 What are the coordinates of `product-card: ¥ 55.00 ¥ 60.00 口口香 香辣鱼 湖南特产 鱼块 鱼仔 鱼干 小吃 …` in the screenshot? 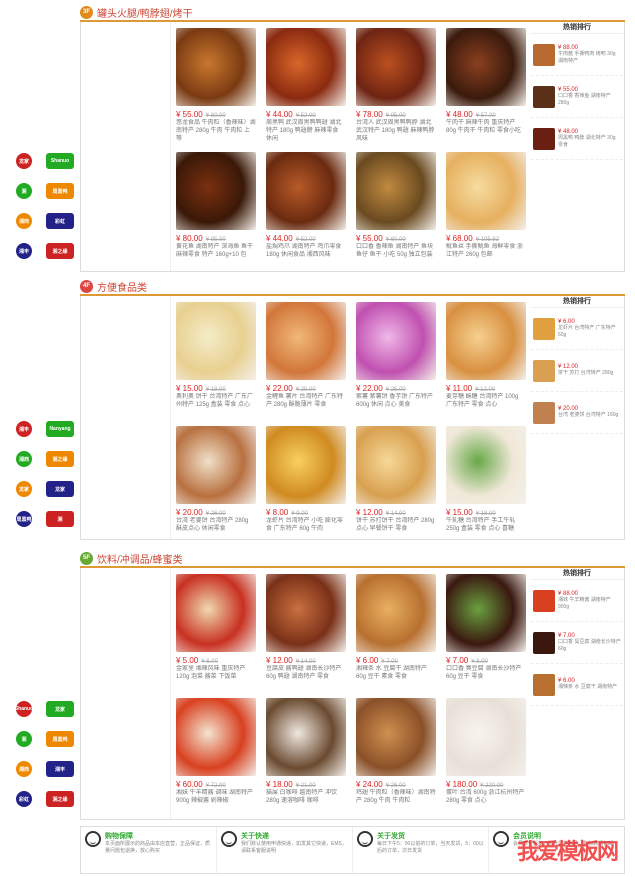 It's located at (396, 208).